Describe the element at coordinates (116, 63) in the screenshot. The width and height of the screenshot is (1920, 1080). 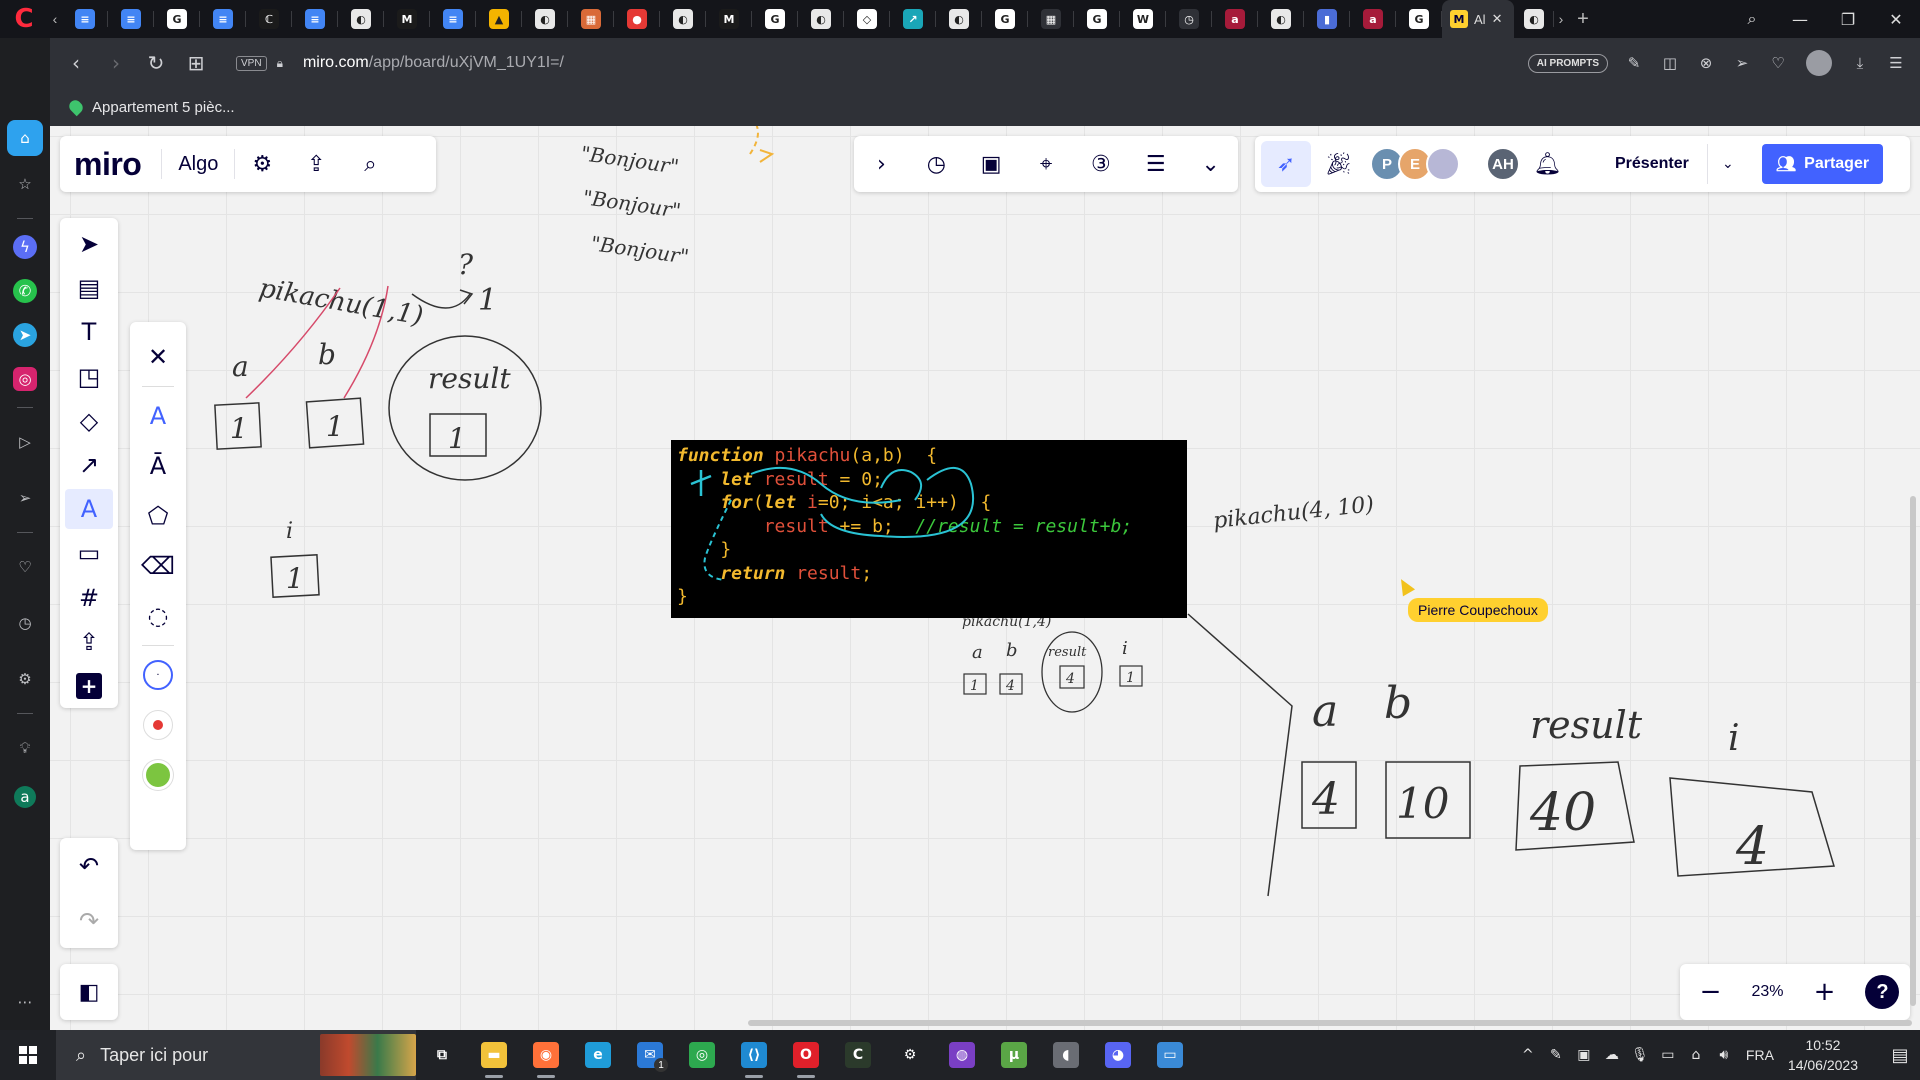
I see `forward-icon: ›` at that location.